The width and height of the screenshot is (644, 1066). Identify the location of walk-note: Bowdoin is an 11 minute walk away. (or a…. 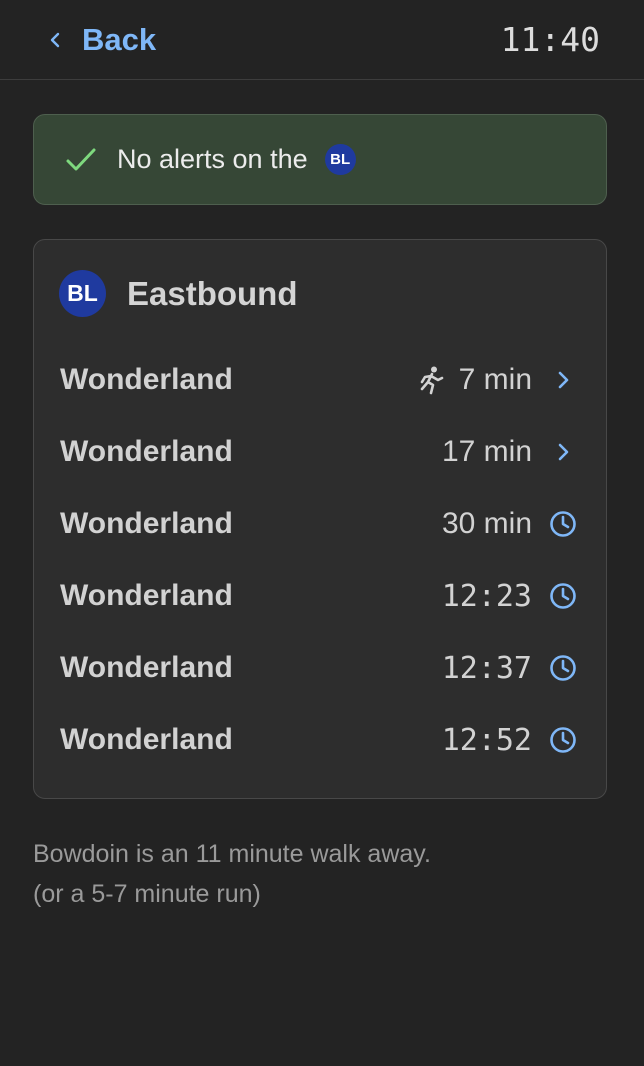
(232, 874).